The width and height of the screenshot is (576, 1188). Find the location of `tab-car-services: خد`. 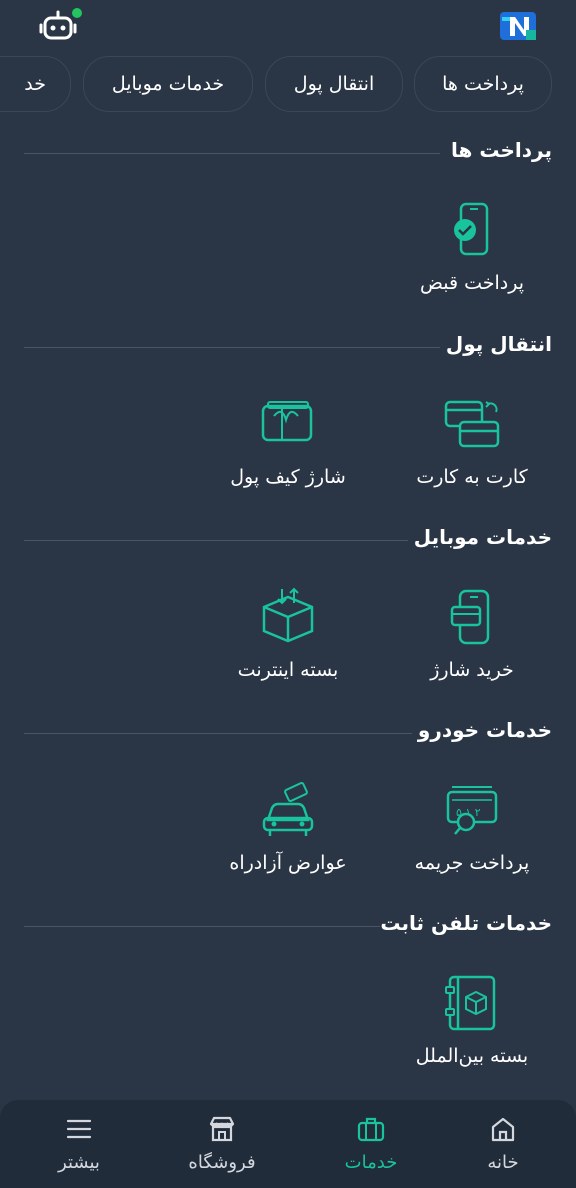

tab-car-services: خد is located at coordinates (35, 84).